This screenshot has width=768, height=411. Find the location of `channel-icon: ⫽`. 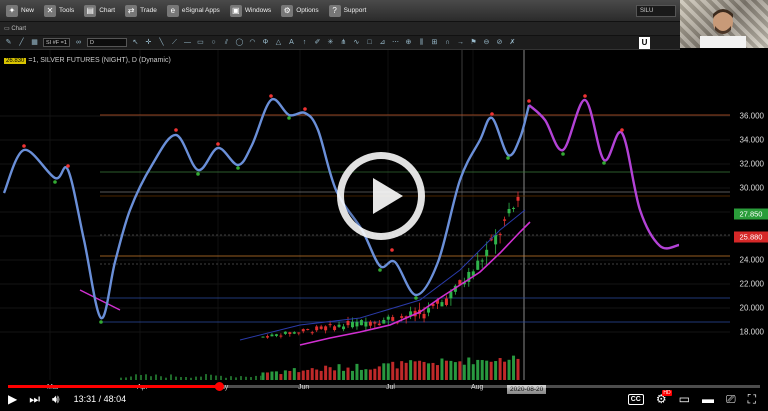

channel-icon: ⫽ is located at coordinates (226, 42).